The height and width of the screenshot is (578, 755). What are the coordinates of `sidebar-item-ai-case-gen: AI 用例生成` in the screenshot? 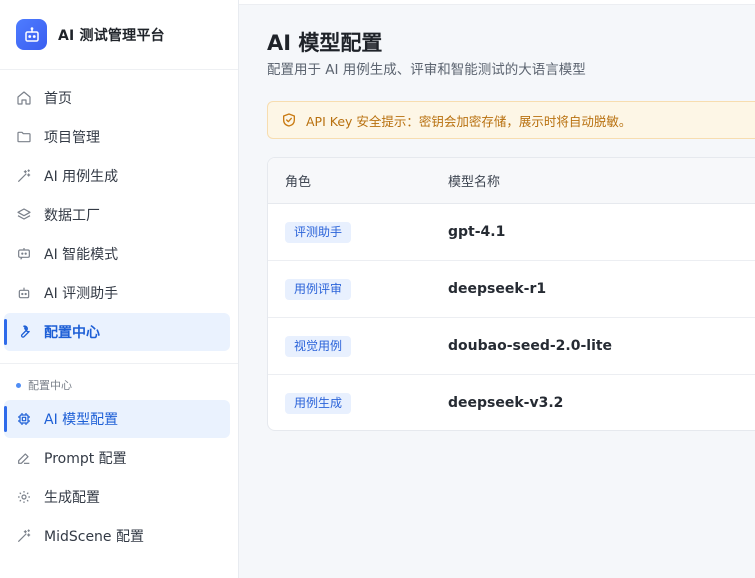 It's located at (117, 176).